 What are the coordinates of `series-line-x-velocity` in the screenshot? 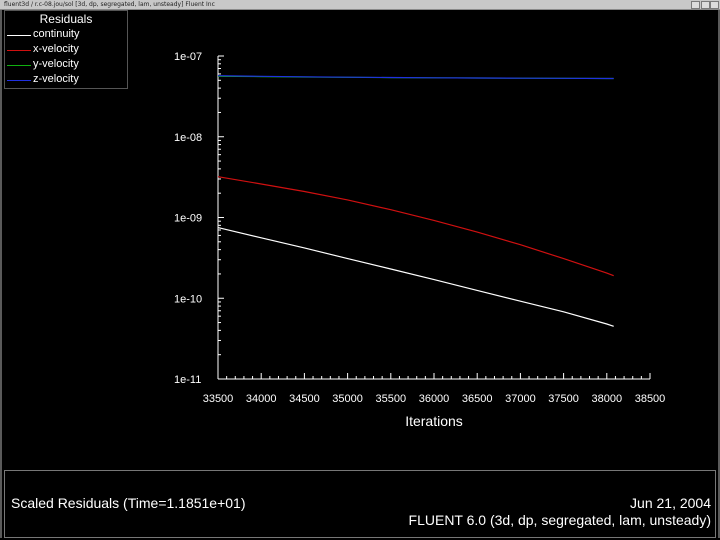 It's located at (415, 226).